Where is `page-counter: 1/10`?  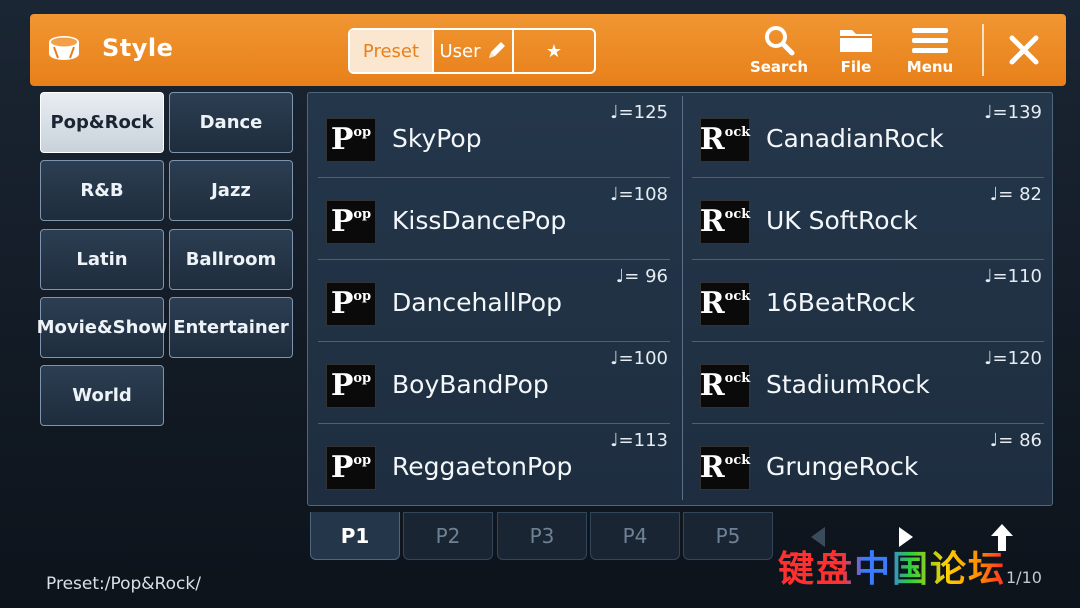 page-counter: 1/10 is located at coordinates (1024, 577).